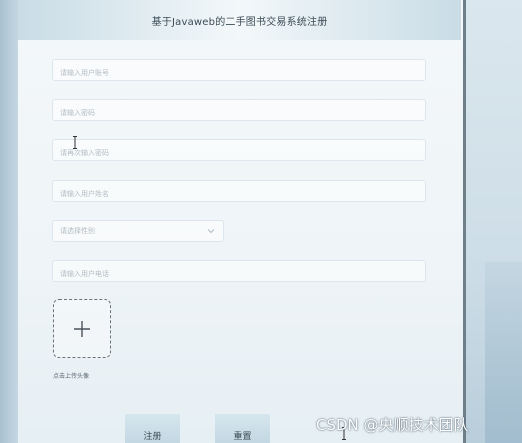 The image size is (522, 443). I want to click on avatar-upload-label: 点击上传头像, so click(71, 376).